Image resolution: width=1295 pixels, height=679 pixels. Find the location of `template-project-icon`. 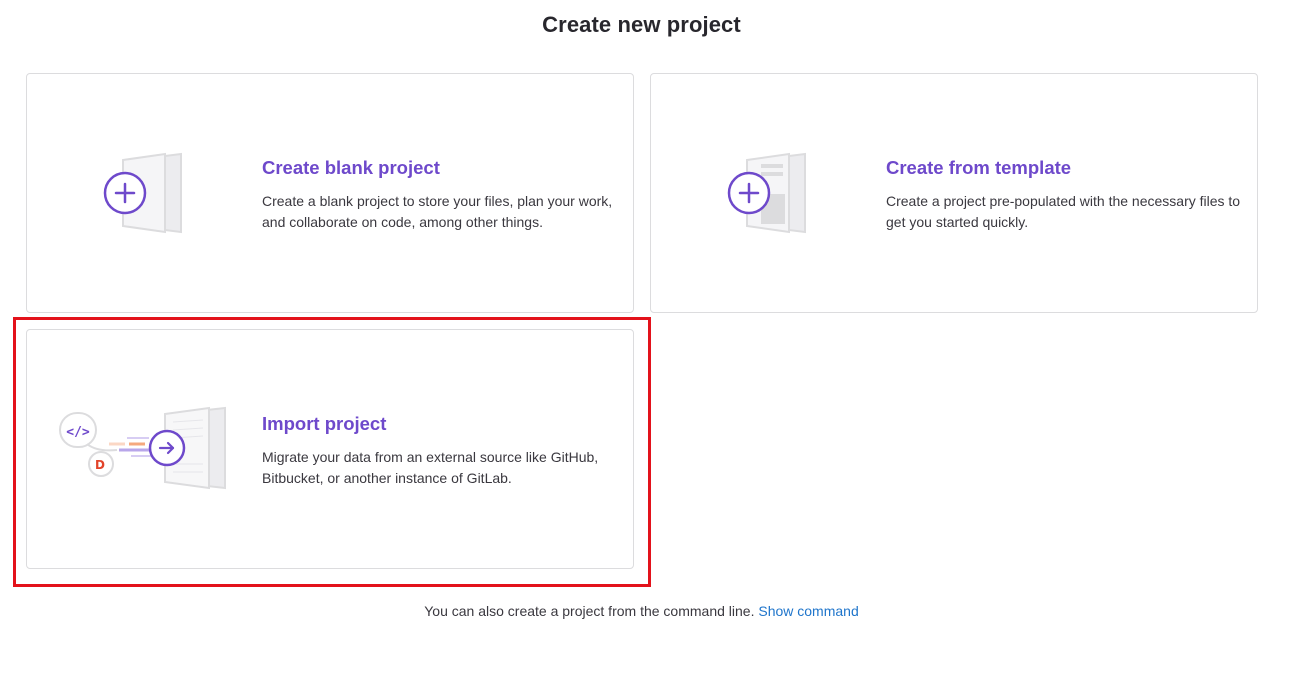

template-project-icon is located at coordinates (770, 193).